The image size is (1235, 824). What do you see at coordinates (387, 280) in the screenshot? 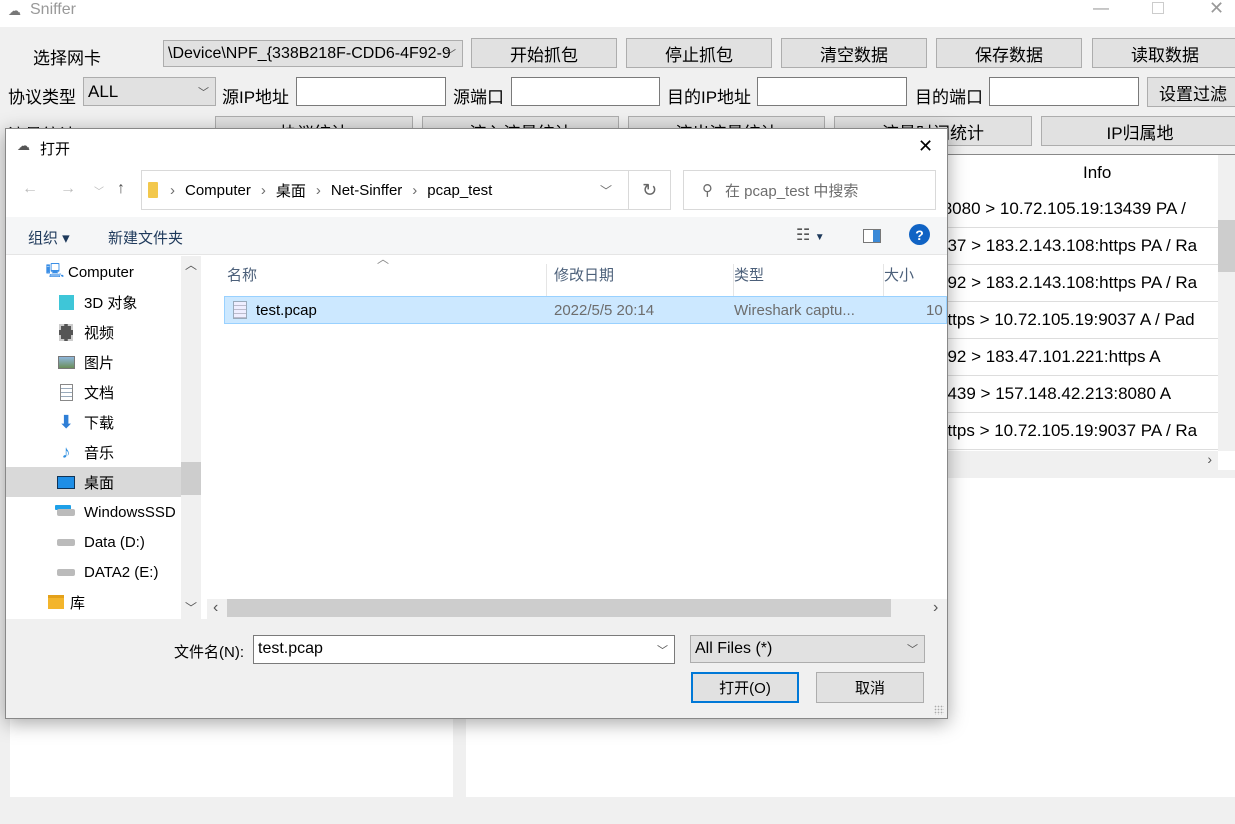
I see `column-header-name: 名称` at bounding box center [387, 280].